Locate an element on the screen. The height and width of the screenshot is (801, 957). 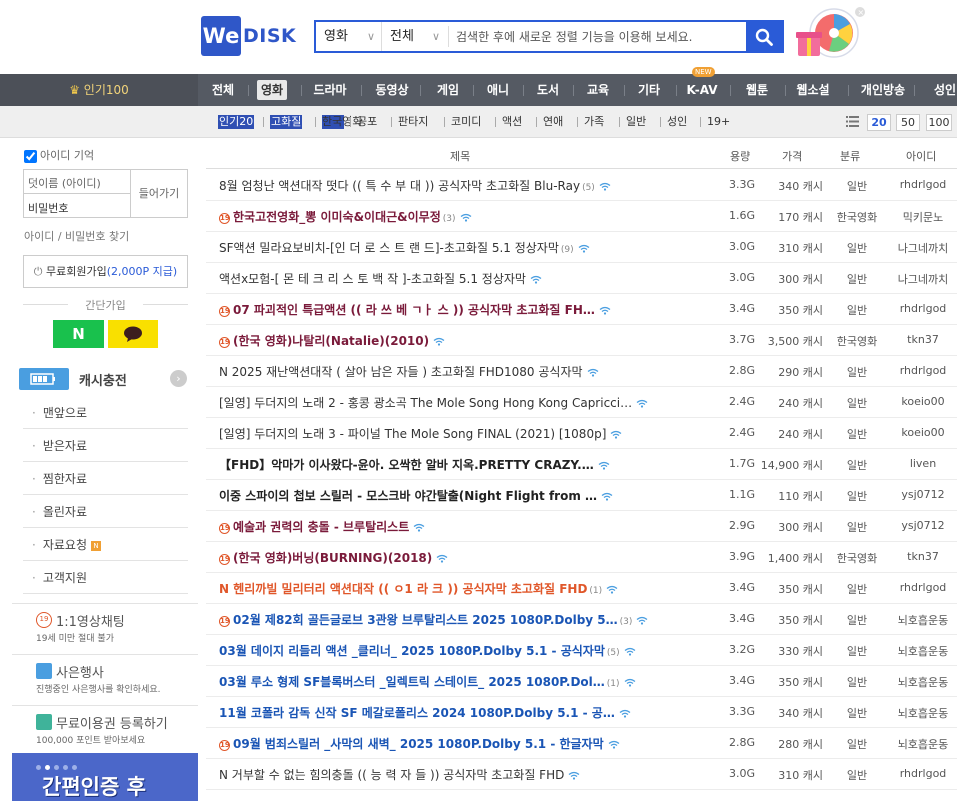
search-input is located at coordinates (597, 36).